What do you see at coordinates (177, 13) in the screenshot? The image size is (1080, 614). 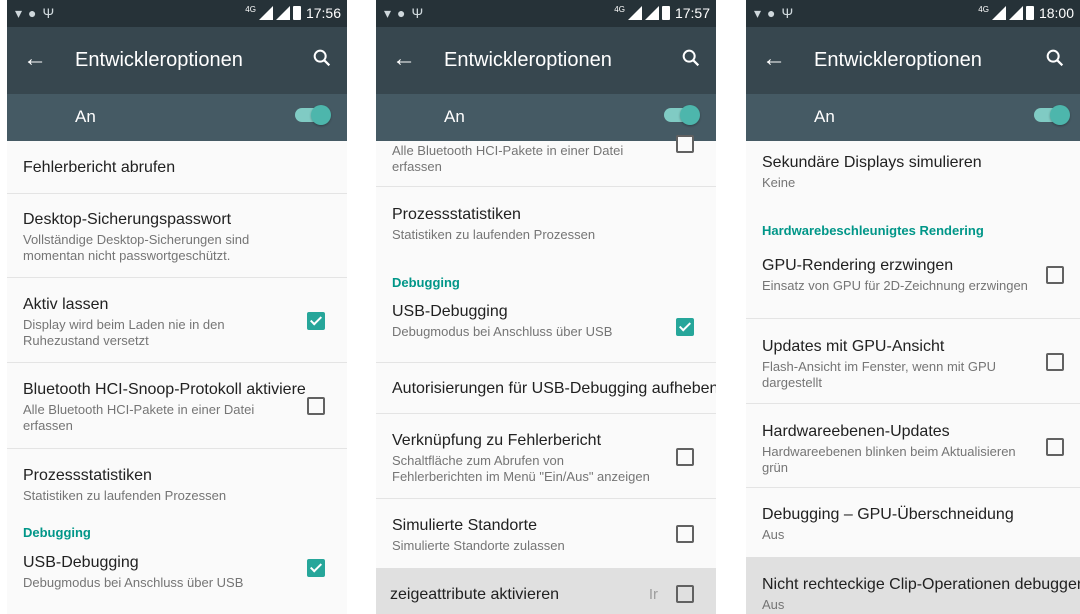 I see `status-bar: ▾●Ψ 4G 17:56` at bounding box center [177, 13].